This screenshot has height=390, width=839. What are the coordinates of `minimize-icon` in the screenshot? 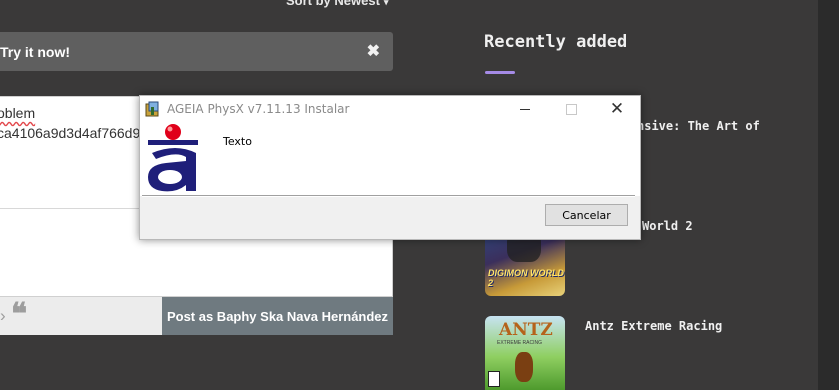 It's located at (525, 109).